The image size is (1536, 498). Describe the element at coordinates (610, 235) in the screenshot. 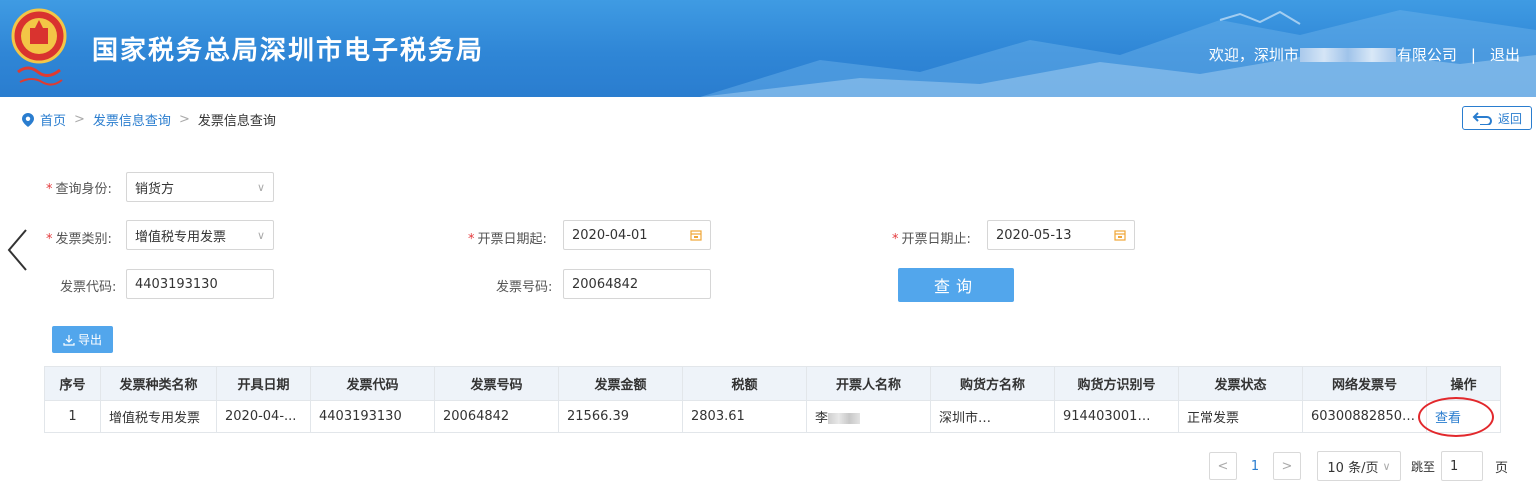

I see `start-date-value: 2020-04-01` at that location.